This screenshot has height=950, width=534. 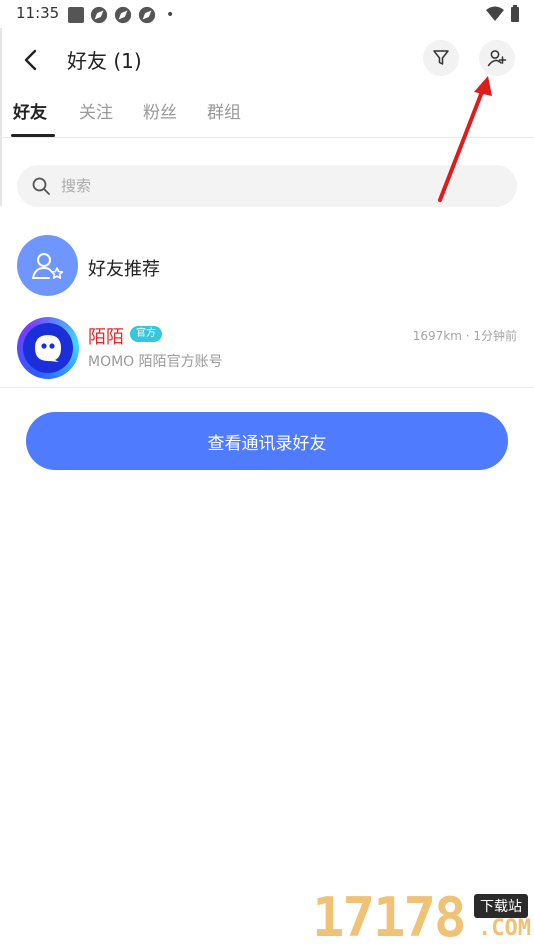 What do you see at coordinates (441, 57) in the screenshot?
I see `filter-icon` at bounding box center [441, 57].